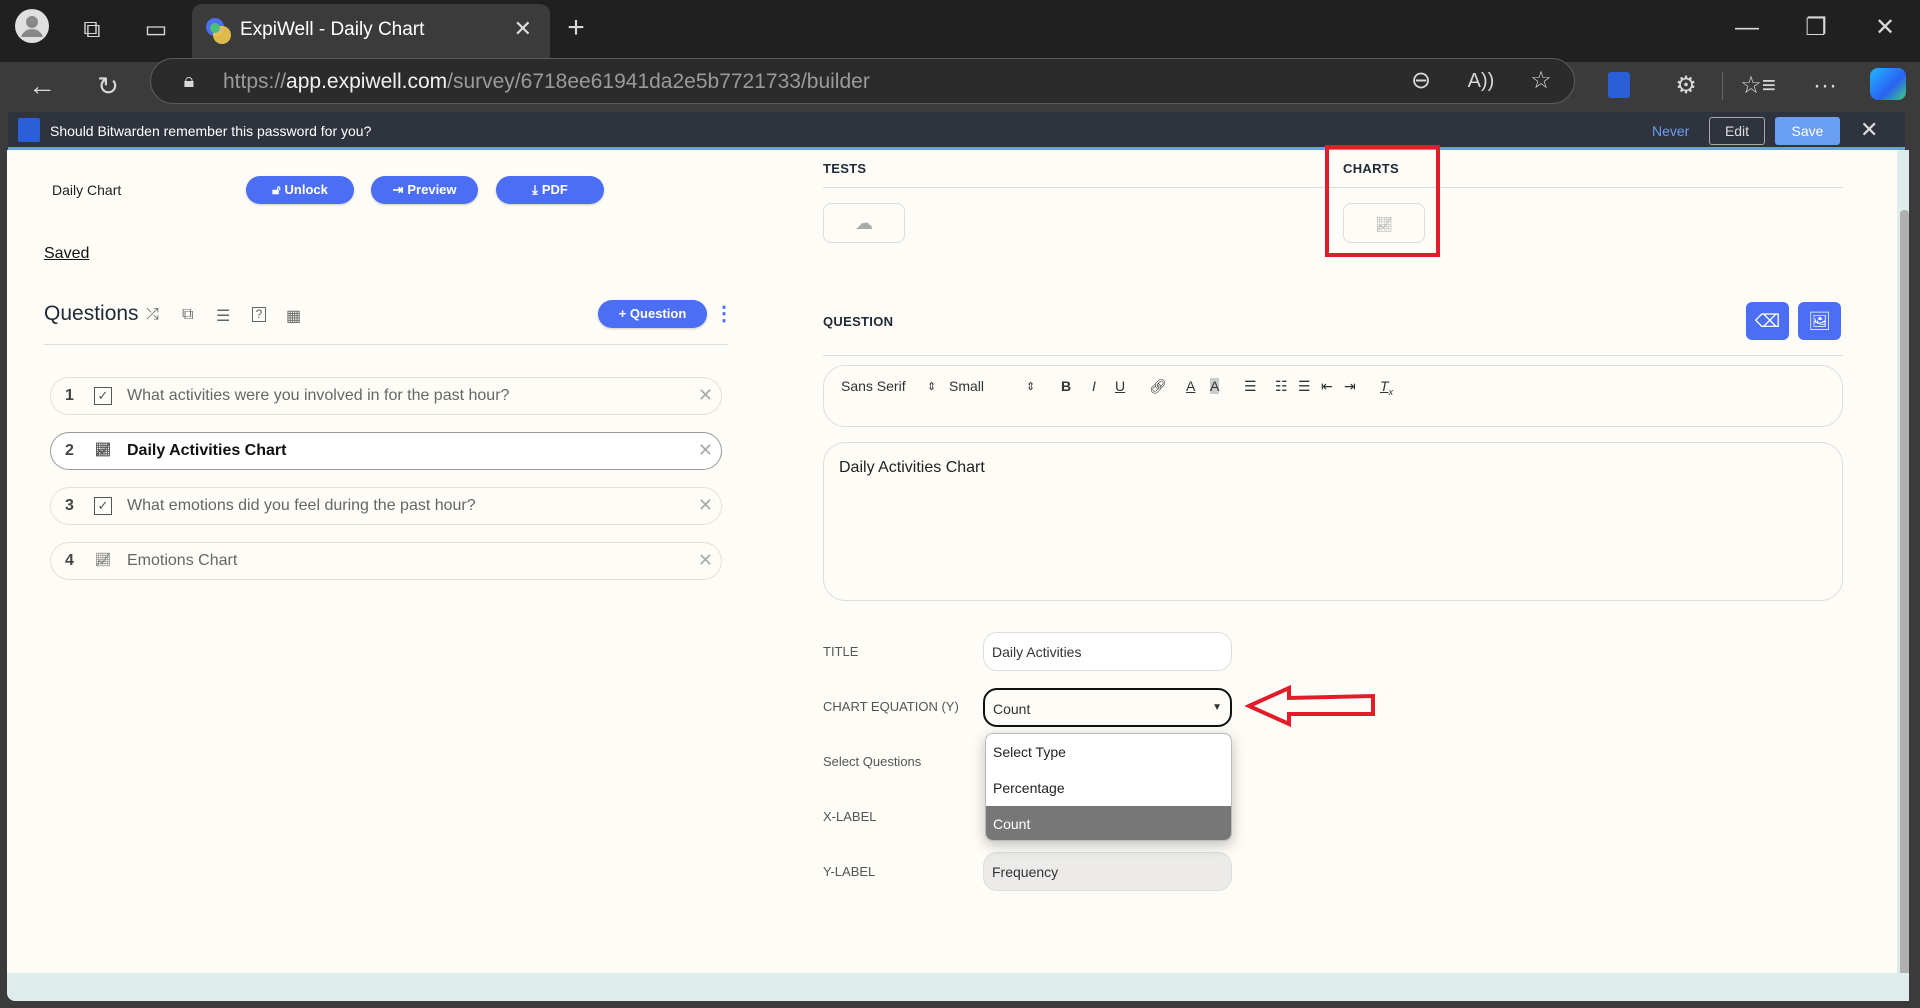 The height and width of the screenshot is (1008, 1920). What do you see at coordinates (1158, 386) in the screenshot?
I see `link-icon: 🔗︎` at bounding box center [1158, 386].